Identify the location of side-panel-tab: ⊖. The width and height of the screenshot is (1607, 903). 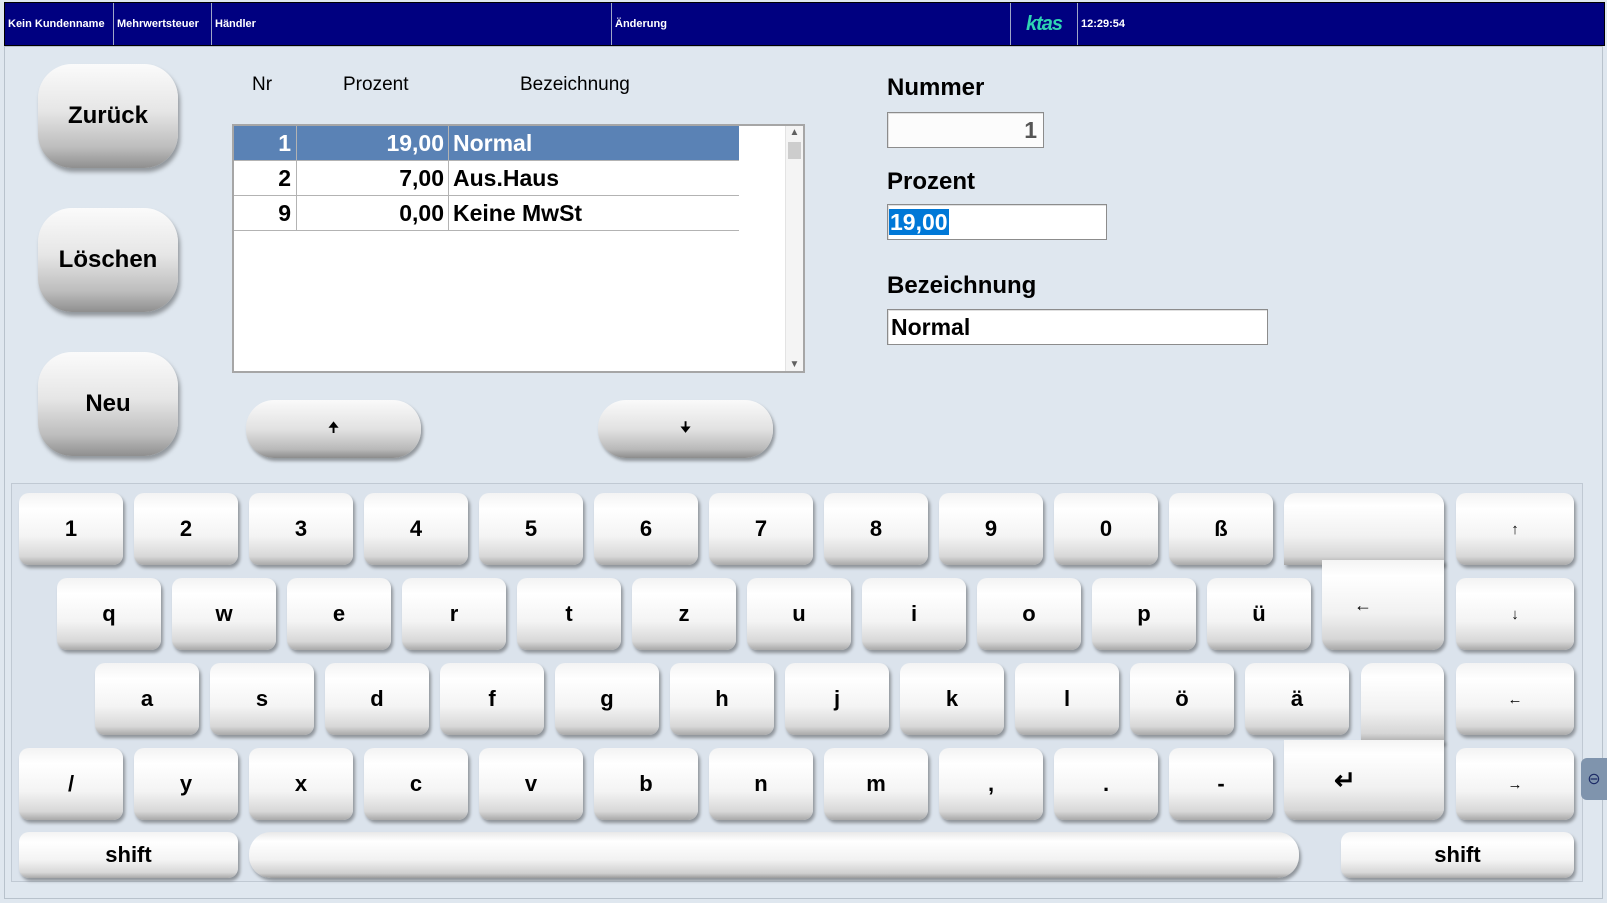
(1594, 779).